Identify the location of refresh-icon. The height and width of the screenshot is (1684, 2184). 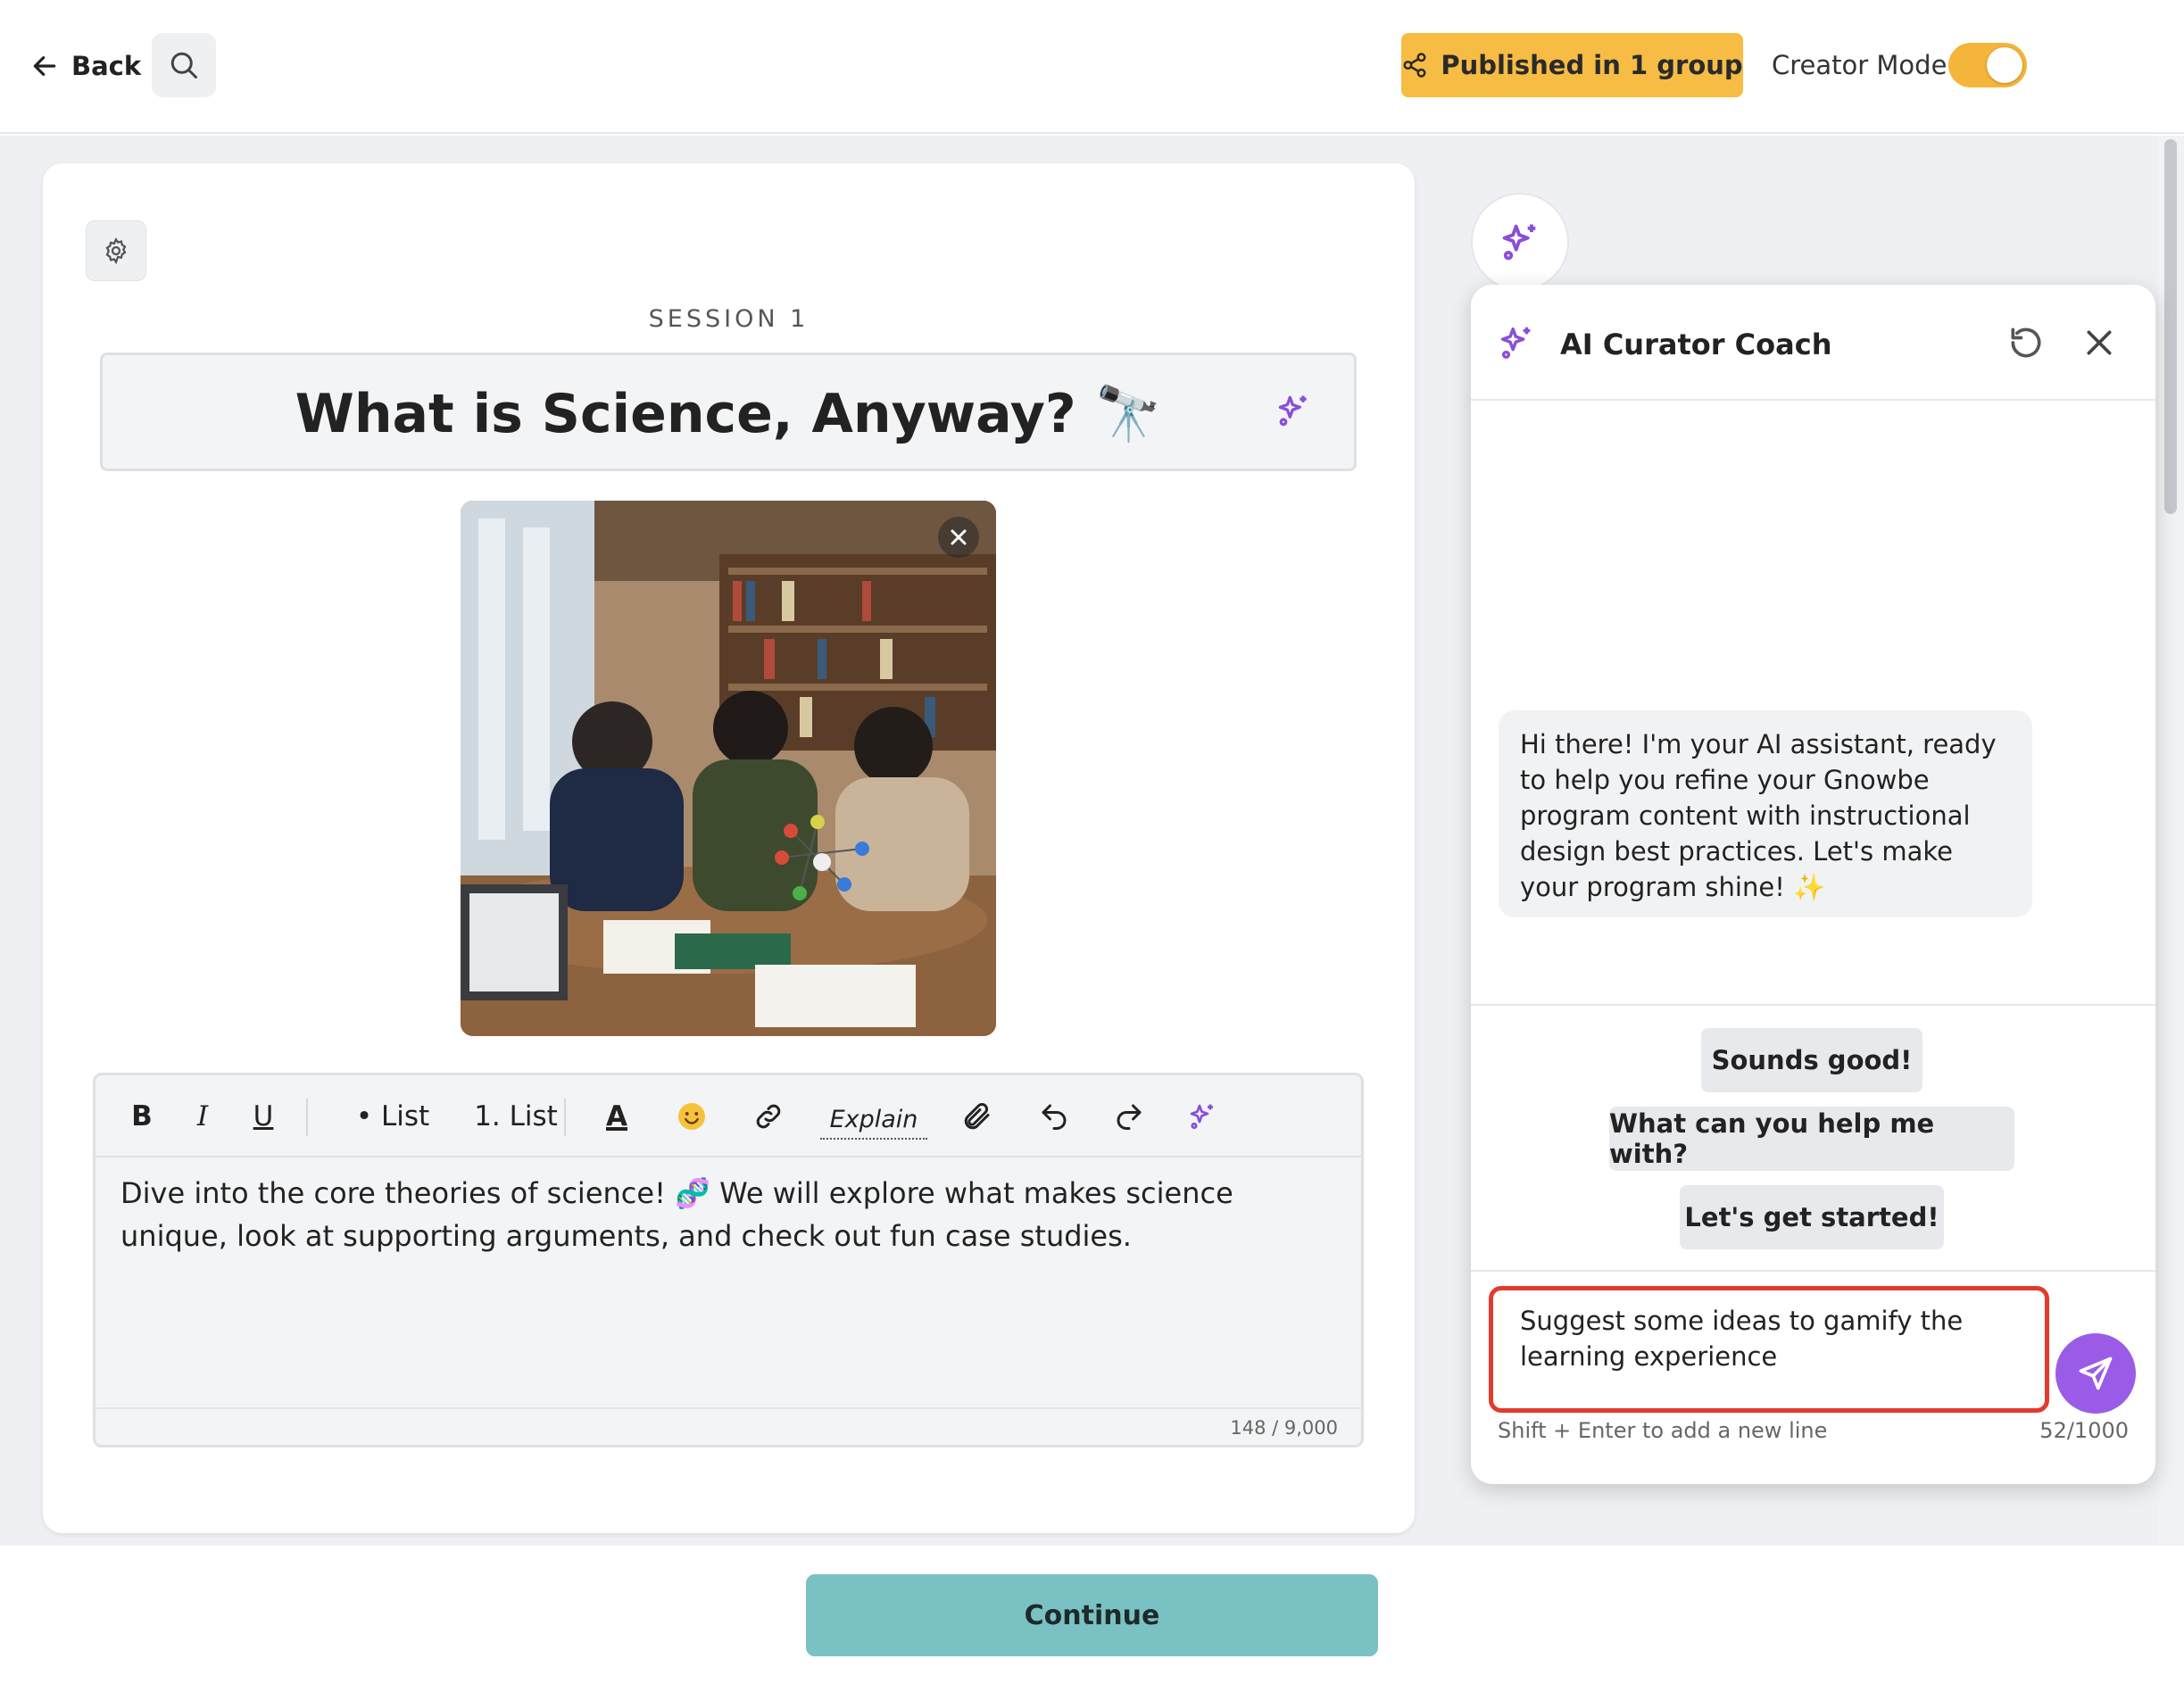
(2026, 342).